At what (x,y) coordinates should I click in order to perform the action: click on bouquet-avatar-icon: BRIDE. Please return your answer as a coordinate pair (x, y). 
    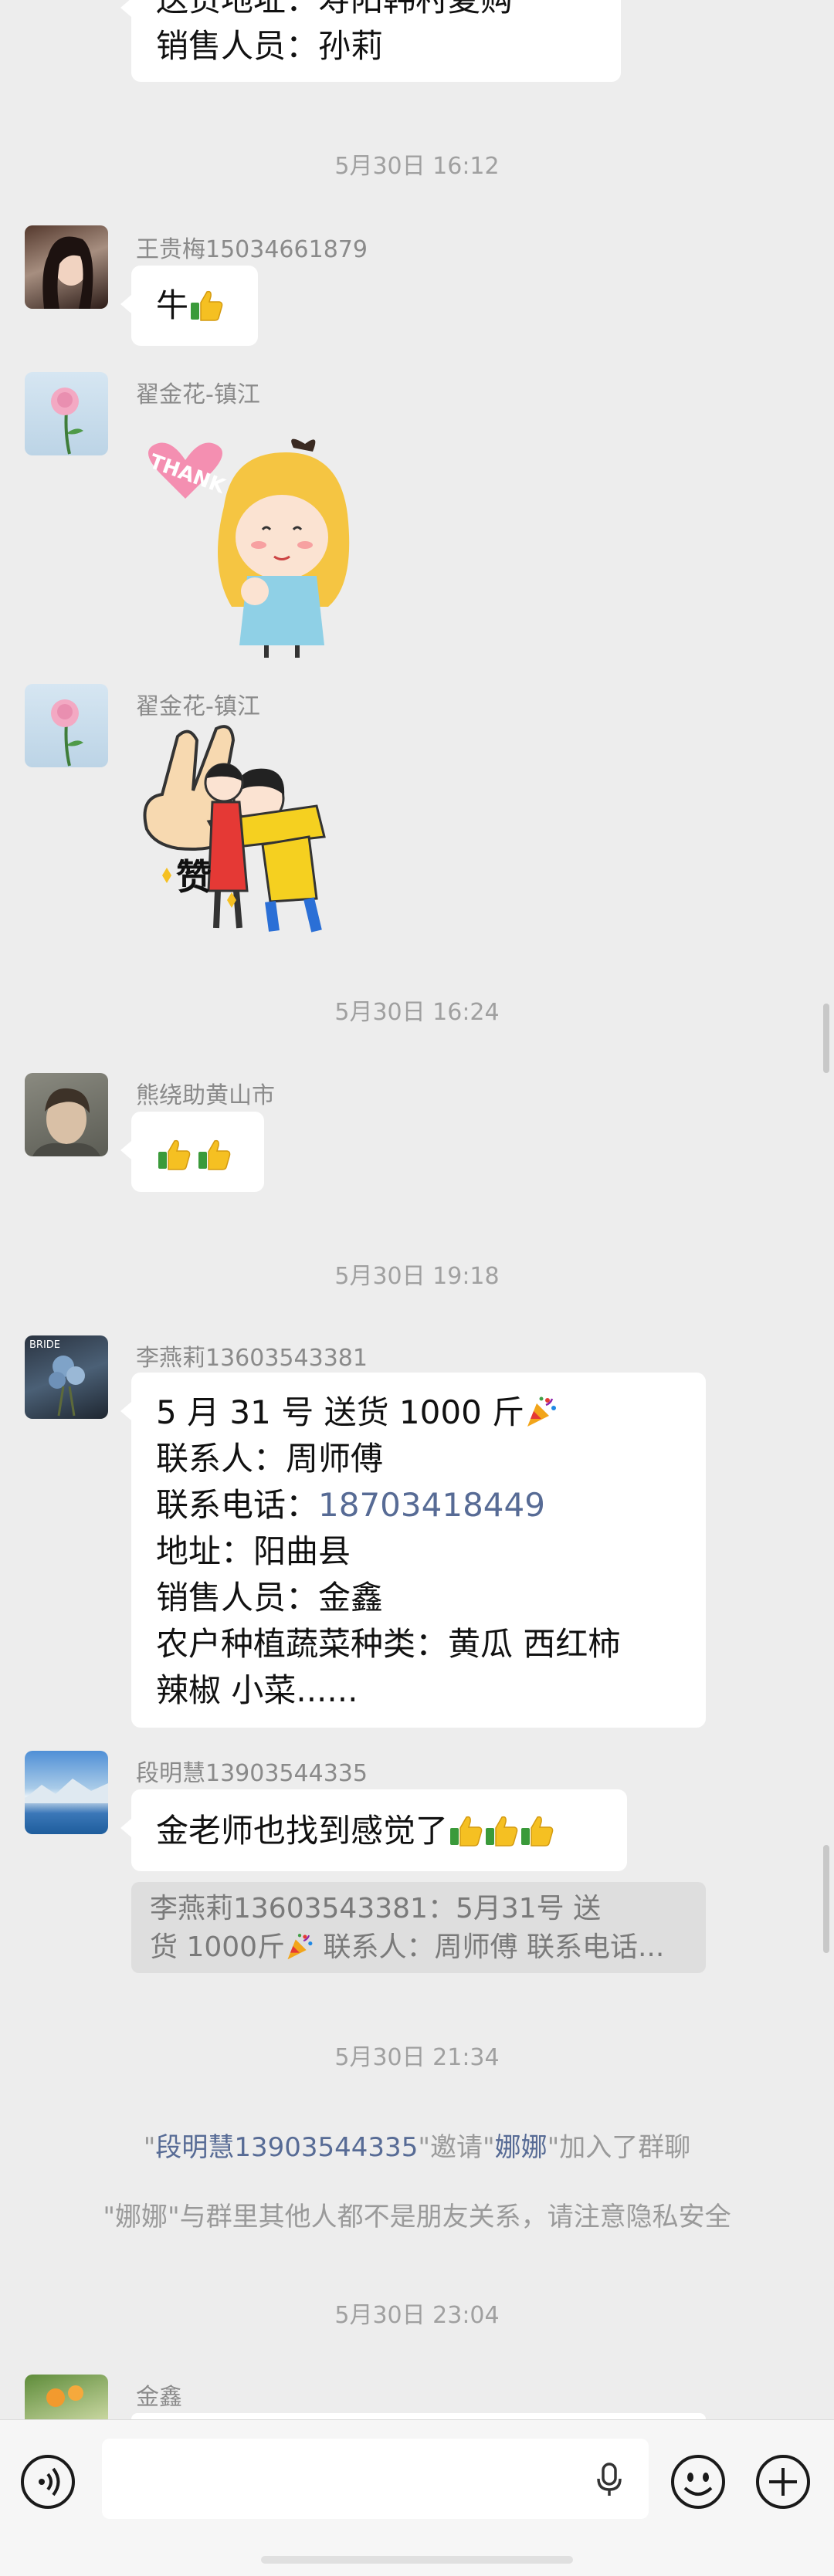
    Looking at the image, I should click on (57, 1378).